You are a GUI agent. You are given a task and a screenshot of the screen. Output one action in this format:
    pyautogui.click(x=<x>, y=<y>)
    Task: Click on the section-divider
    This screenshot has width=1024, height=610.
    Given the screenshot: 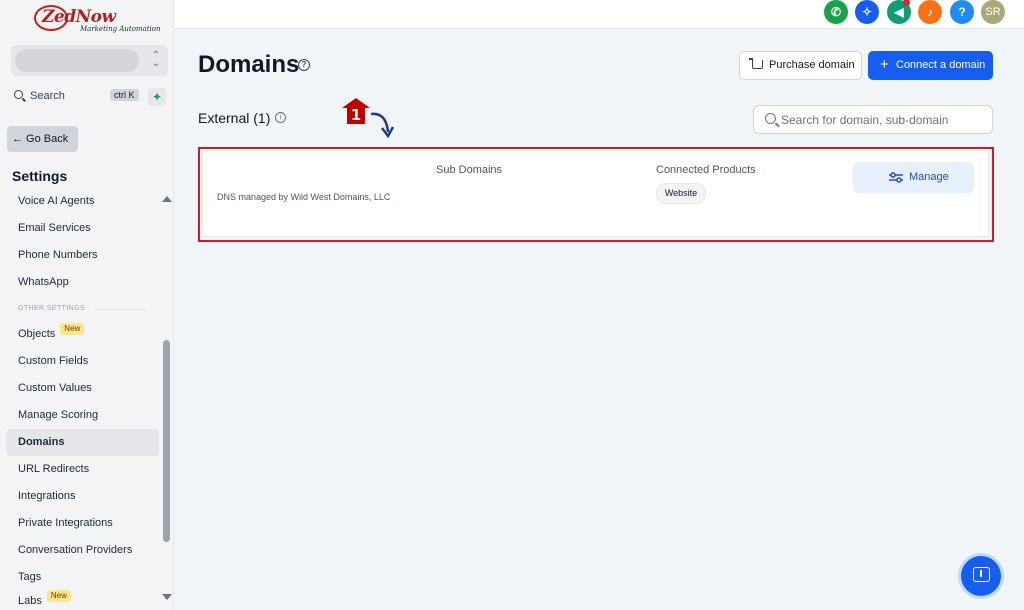 What is the action you would take?
    pyautogui.click(x=121, y=309)
    